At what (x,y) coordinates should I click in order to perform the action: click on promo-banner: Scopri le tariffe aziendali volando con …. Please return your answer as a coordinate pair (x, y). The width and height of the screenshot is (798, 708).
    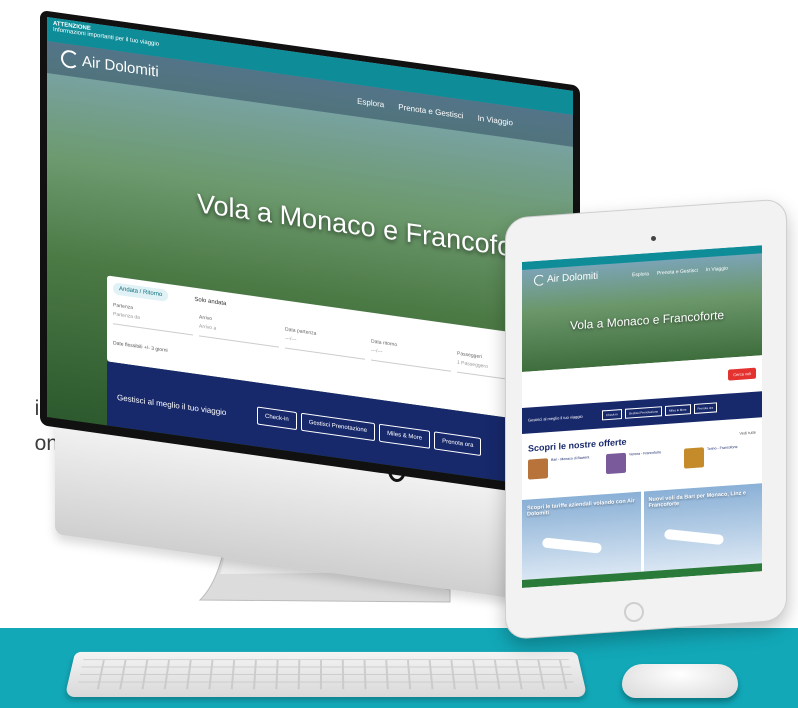
    Looking at the image, I should click on (581, 535).